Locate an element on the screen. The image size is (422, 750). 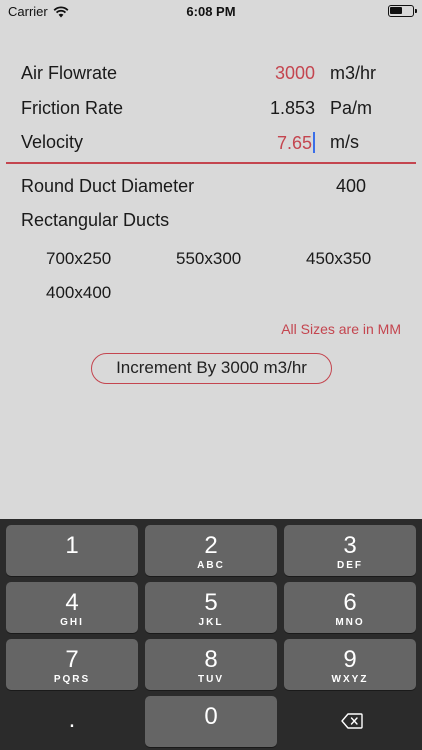
status-bar: Carrier 6:08 PM is located at coordinates (211, 11).